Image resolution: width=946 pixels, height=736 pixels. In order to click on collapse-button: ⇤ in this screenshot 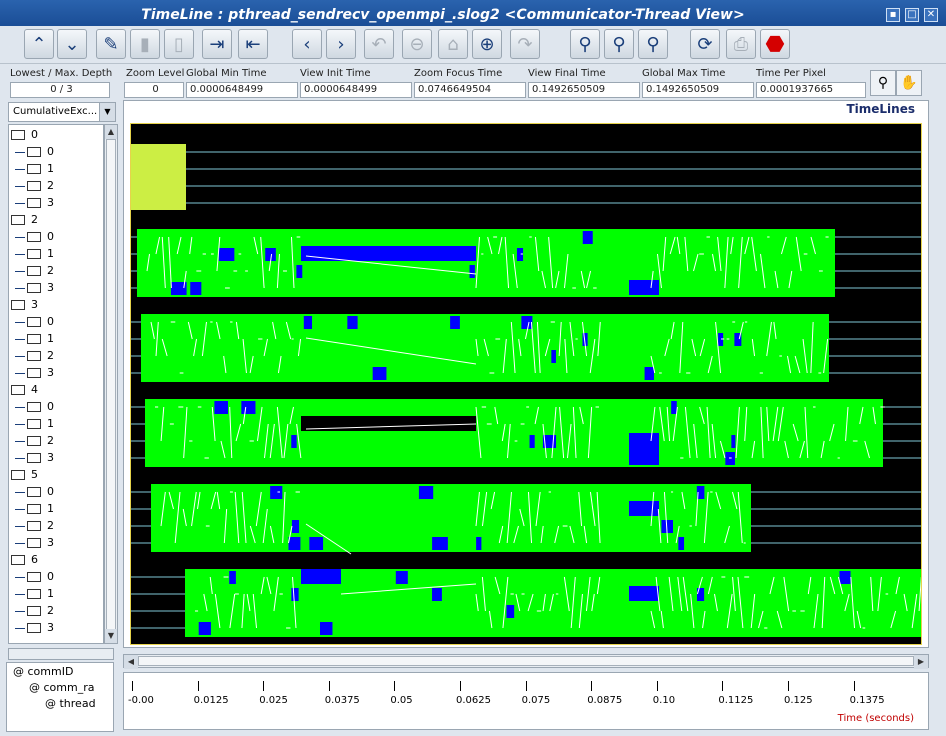, I will do `click(253, 44)`.